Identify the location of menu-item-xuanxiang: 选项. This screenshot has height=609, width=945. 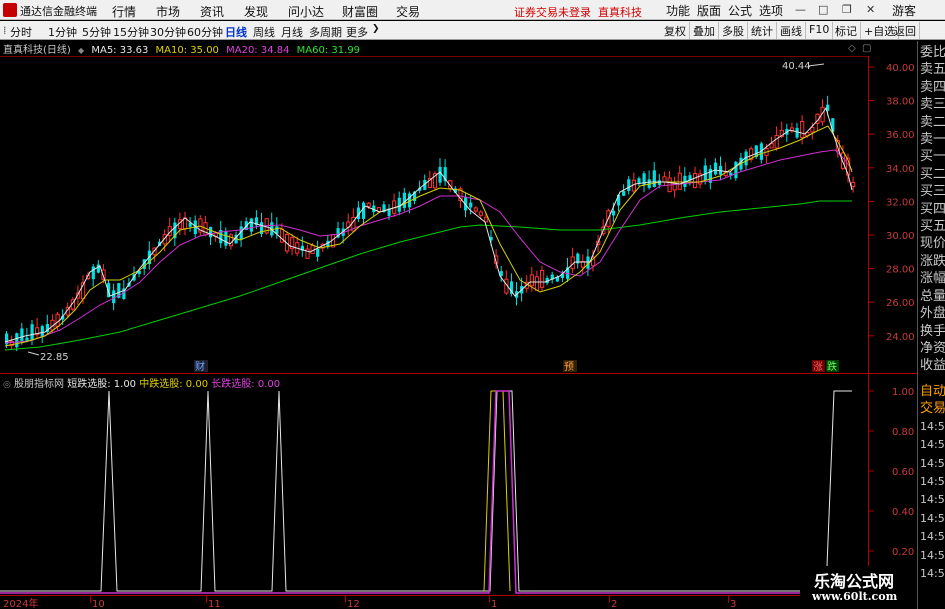
(771, 10).